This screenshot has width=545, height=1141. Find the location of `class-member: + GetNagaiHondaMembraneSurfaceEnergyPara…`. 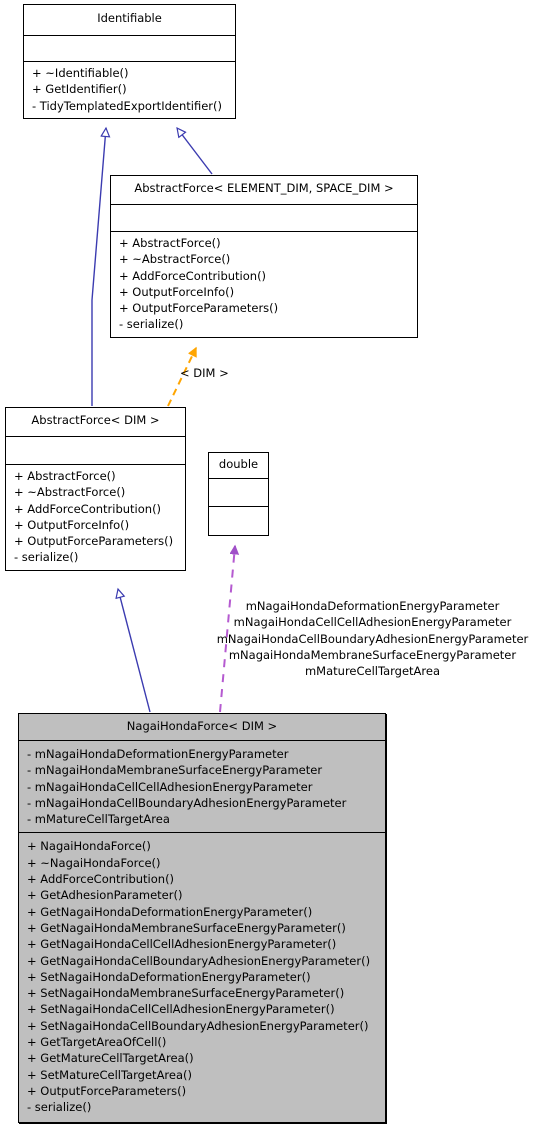

class-member: + GetNagaiHondaMembraneSurfaceEnergyPara… is located at coordinates (186, 927).